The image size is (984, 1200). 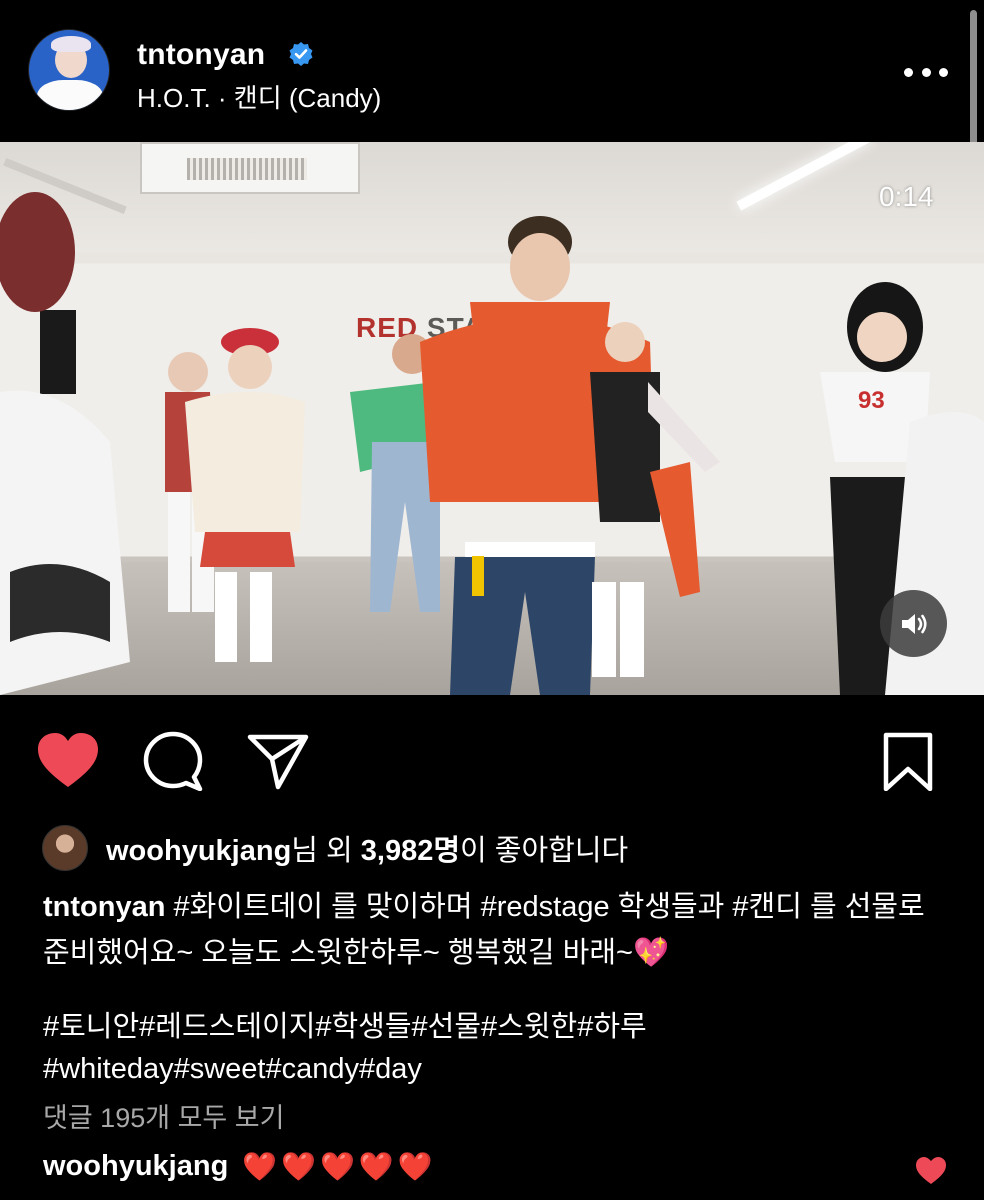 What do you see at coordinates (71, 44) in the screenshot?
I see `avatar-figure-hair` at bounding box center [71, 44].